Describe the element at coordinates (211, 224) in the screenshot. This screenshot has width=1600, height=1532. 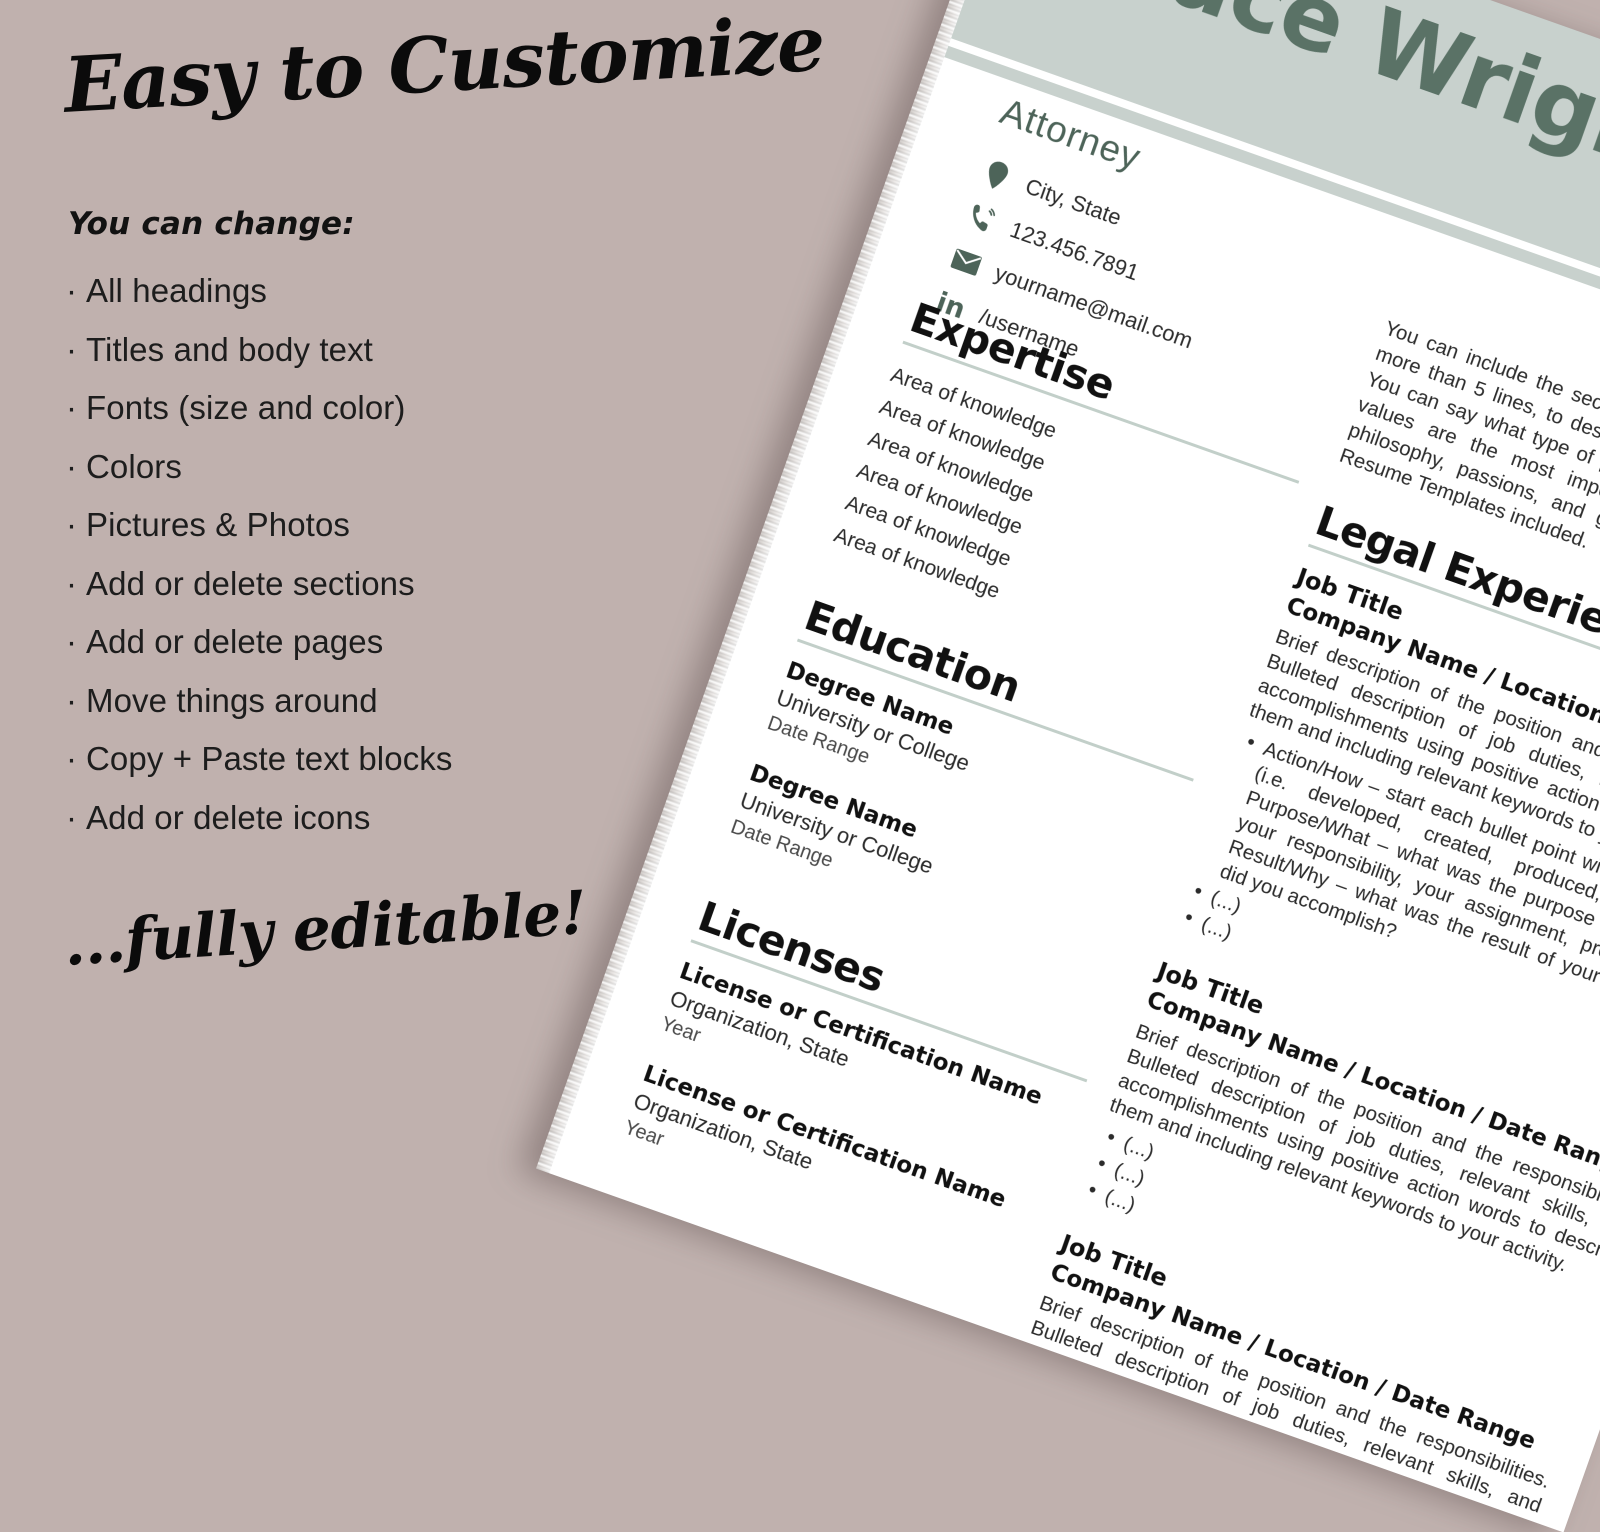
I see `promo-subtitle: You can change:` at that location.